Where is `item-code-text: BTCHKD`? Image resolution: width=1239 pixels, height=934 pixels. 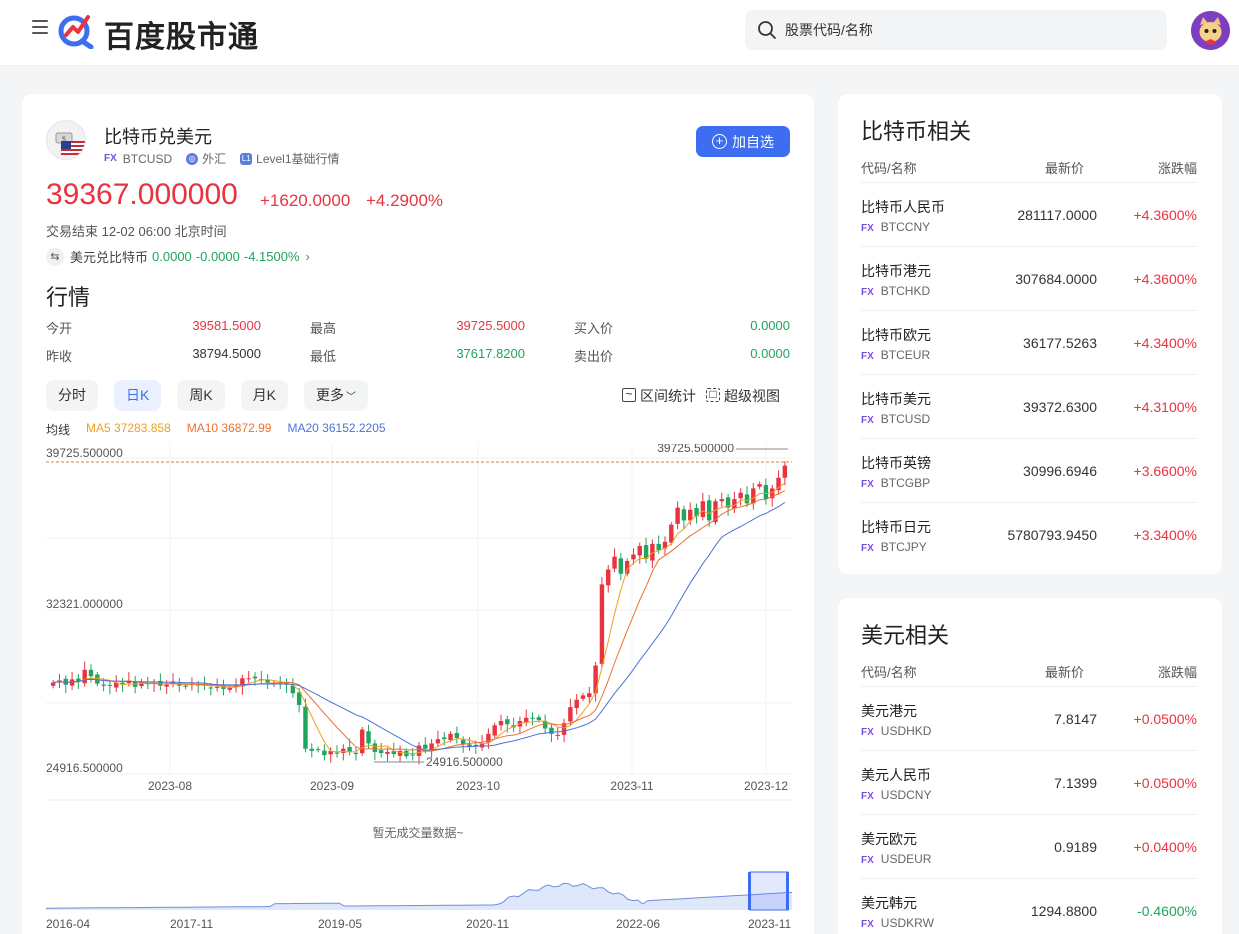 item-code-text: BTCHKD is located at coordinates (905, 291).